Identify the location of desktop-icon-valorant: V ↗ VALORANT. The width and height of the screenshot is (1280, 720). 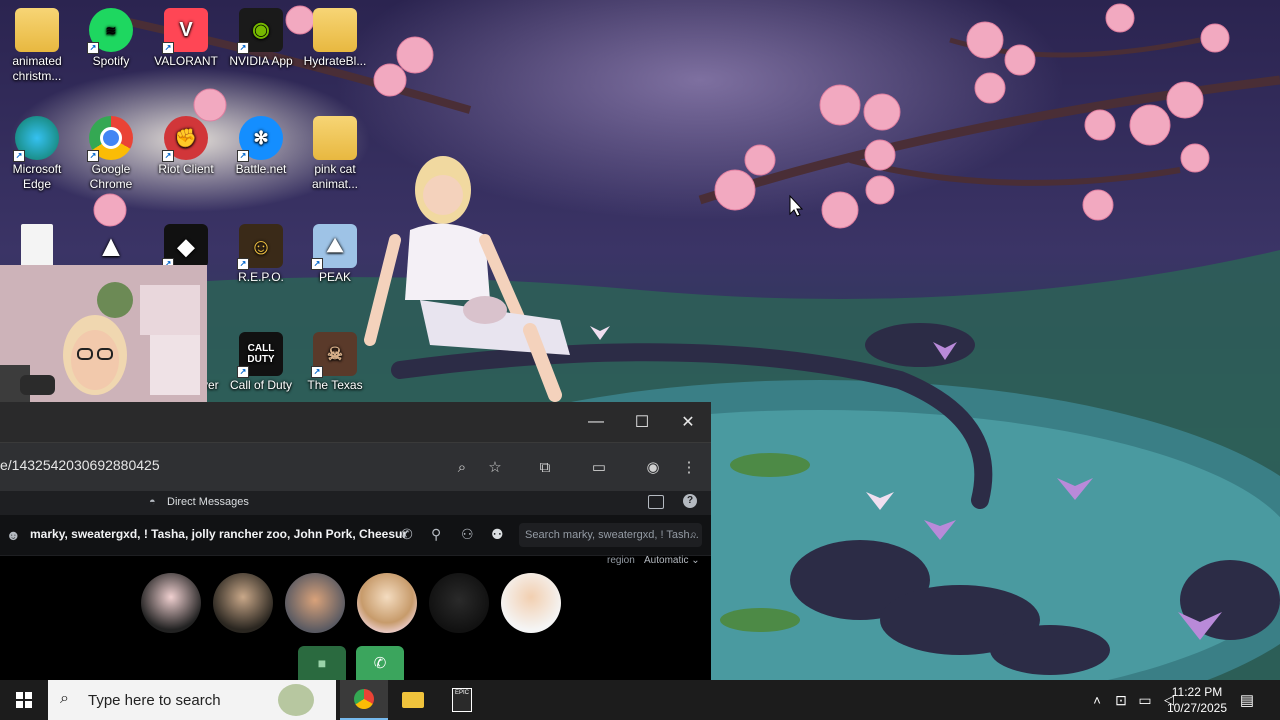
(186, 38).